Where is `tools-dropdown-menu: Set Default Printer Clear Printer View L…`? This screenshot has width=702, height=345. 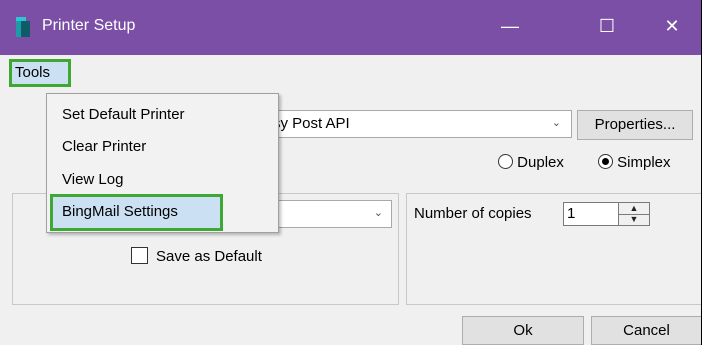 tools-dropdown-menu: Set Default Printer Clear Printer View L… is located at coordinates (162, 163).